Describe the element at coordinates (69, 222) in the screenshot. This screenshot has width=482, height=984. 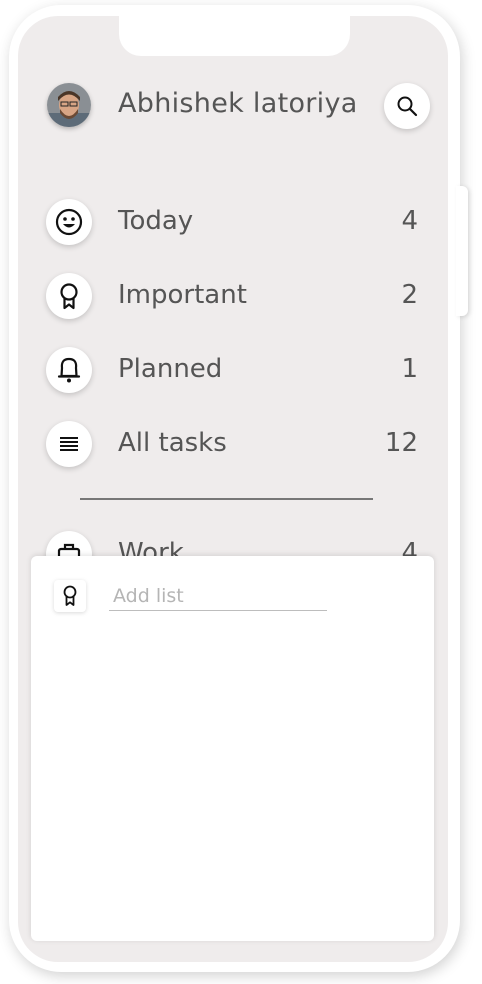
I see `smiley-icon` at that location.